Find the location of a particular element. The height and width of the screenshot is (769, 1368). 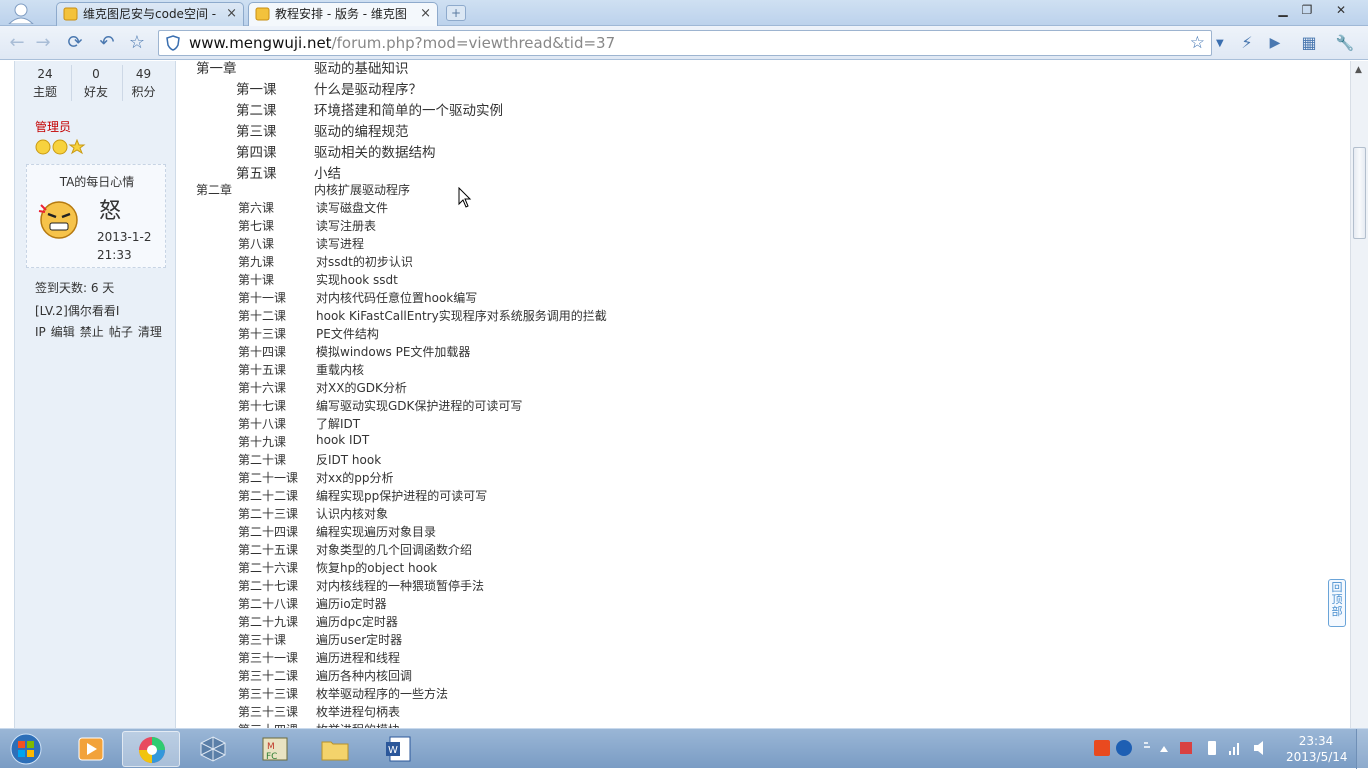

forward-icon: → is located at coordinates (43, 43).